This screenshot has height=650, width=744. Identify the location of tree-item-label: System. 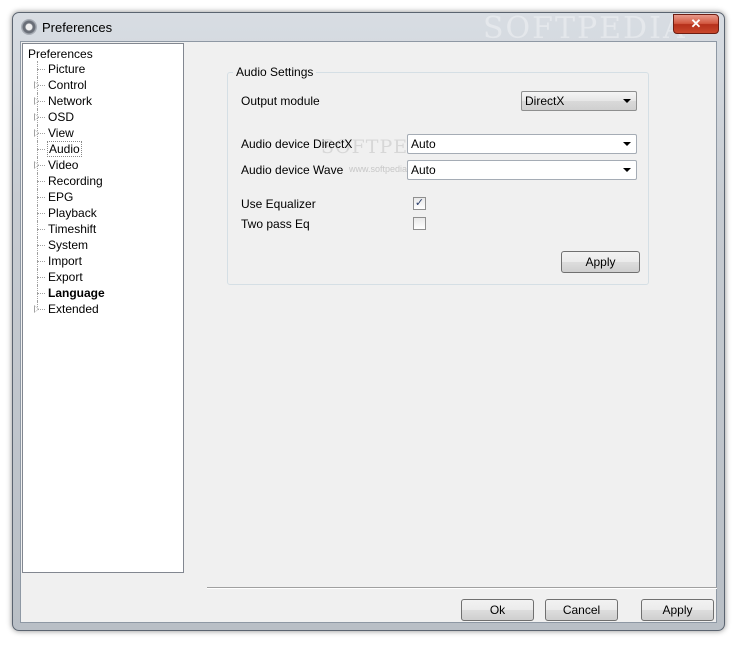
(68, 245).